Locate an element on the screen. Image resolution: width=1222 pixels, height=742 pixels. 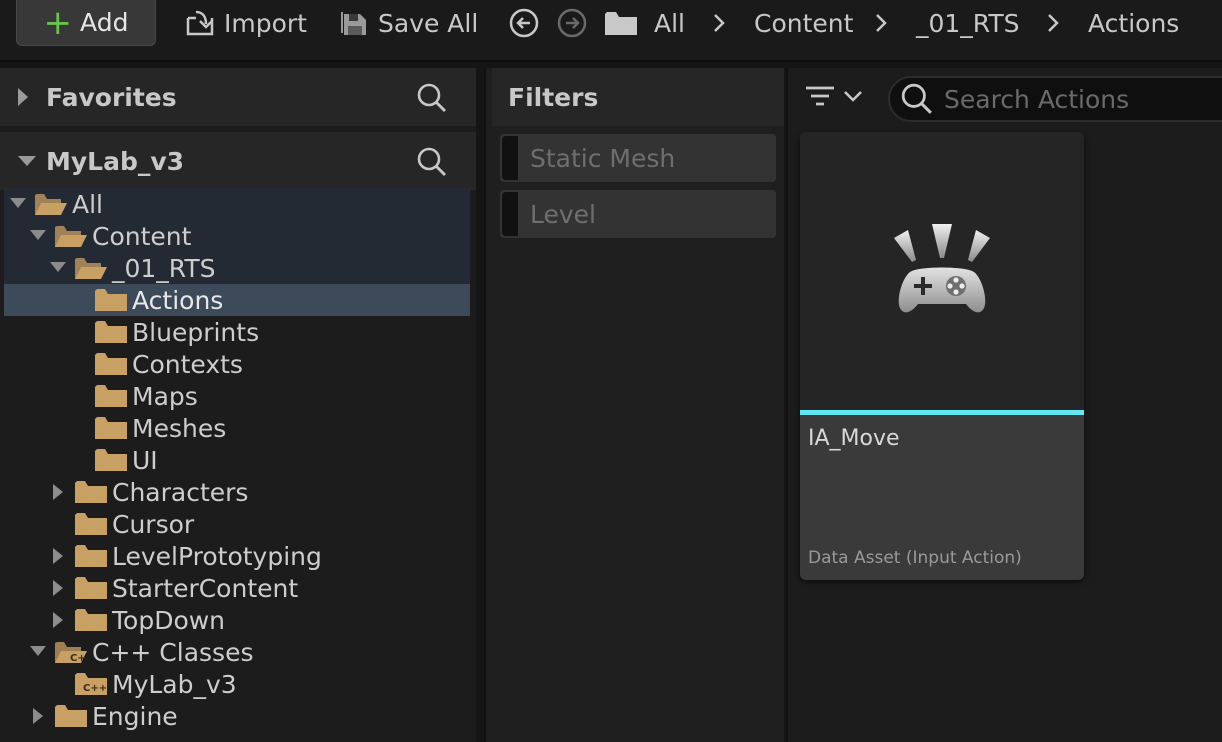
filter-dropdown-button is located at coordinates (834, 96).